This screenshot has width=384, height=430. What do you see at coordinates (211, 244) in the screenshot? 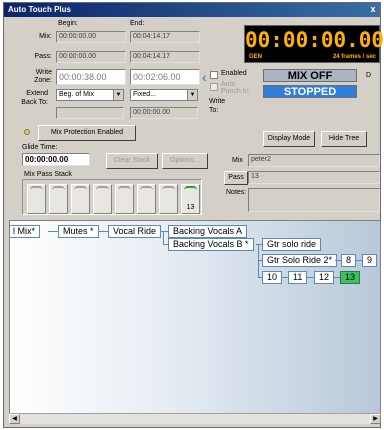
I see `tree-node: Backing Vocals B *` at bounding box center [211, 244].